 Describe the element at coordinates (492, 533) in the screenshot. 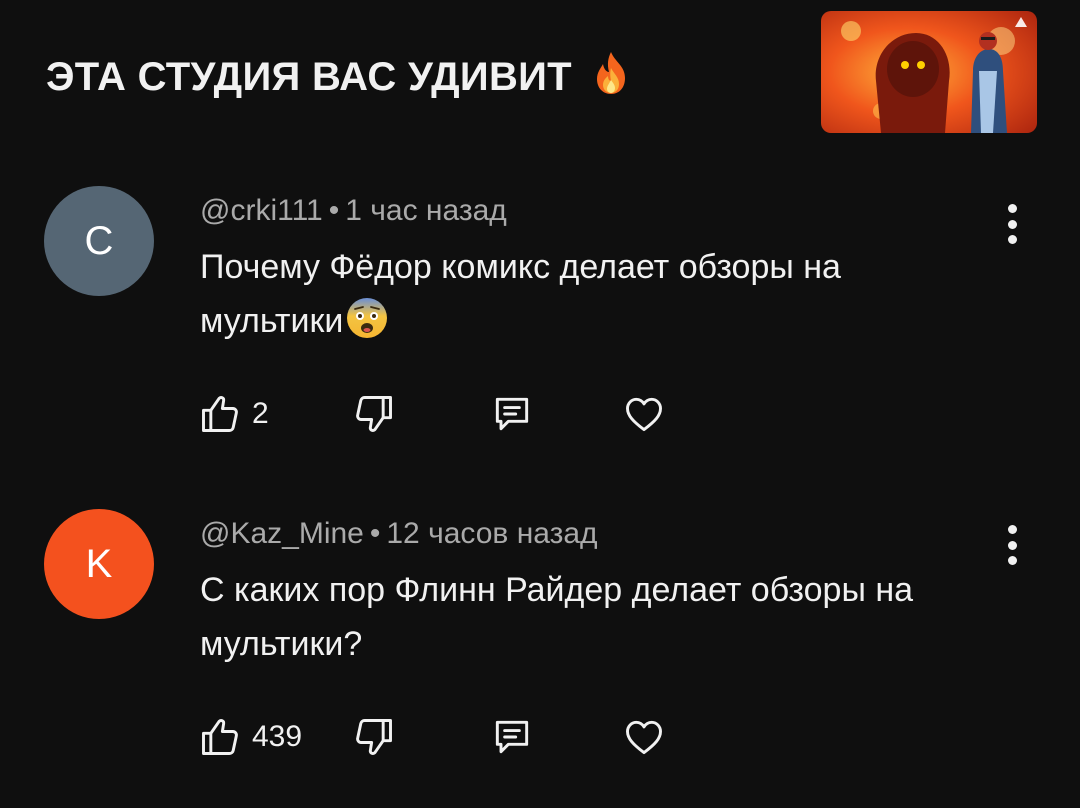

I see `comment-time: 12 часов назад` at that location.